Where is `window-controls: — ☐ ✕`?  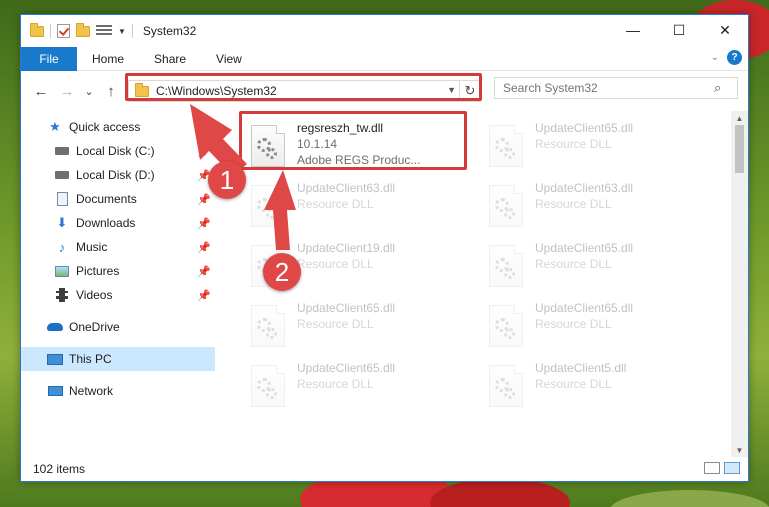 window-controls: — ☐ ✕ is located at coordinates (679, 30).